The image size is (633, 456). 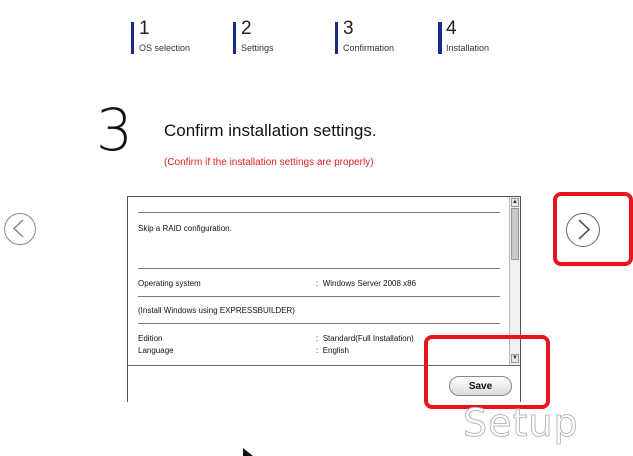 What do you see at coordinates (478, 38) in the screenshot?
I see `step-installation: 4 Installation` at bounding box center [478, 38].